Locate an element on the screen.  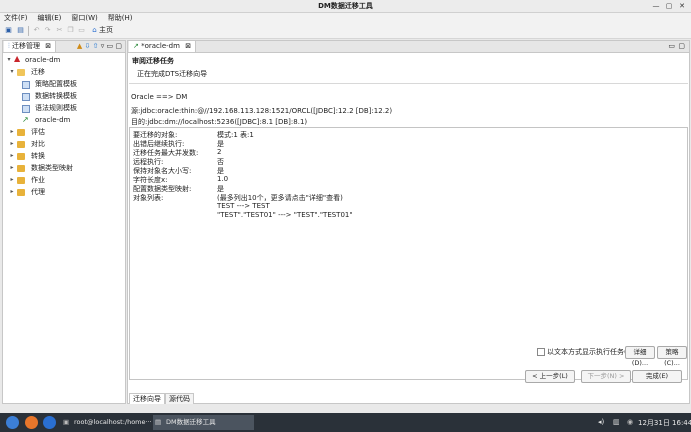
export-icon: ⇧ is located at coordinates (96, 46).